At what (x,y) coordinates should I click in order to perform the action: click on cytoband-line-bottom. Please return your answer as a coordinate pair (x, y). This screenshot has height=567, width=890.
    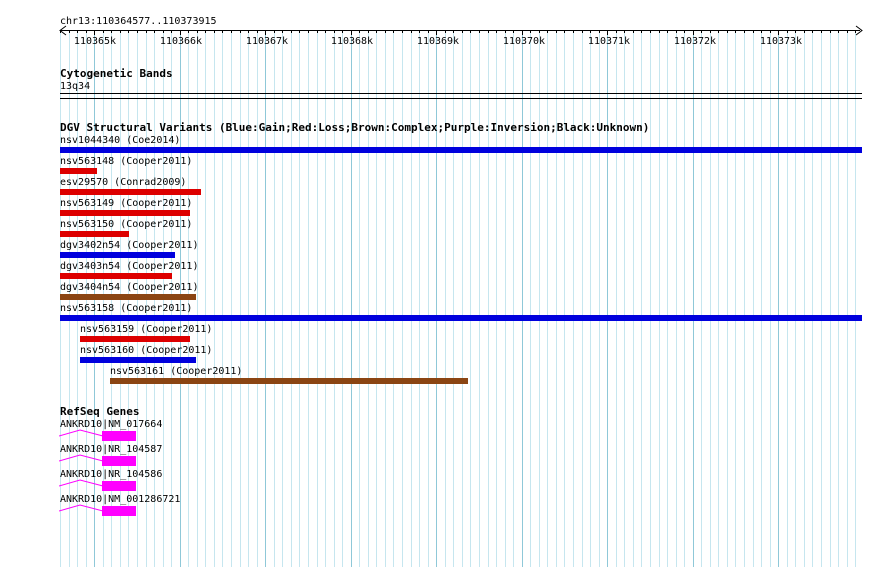
    Looking at the image, I should click on (461, 98).